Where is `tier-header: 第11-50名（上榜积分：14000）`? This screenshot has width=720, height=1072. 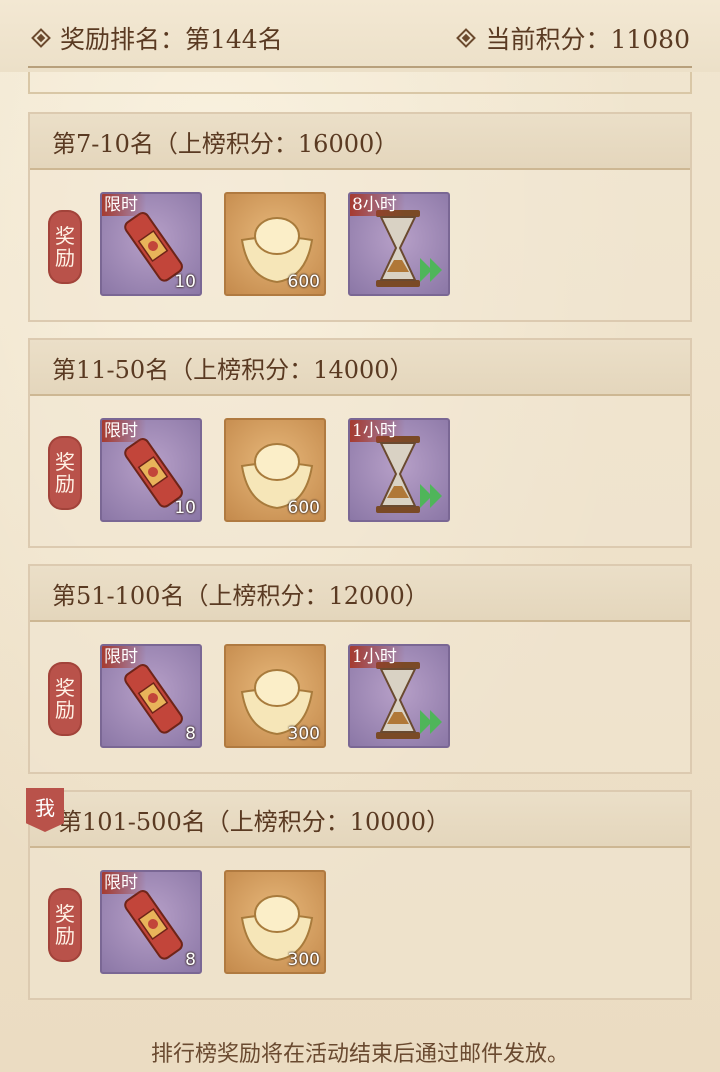 tier-header: 第11-50名（上榜积分：14000） is located at coordinates (360, 368).